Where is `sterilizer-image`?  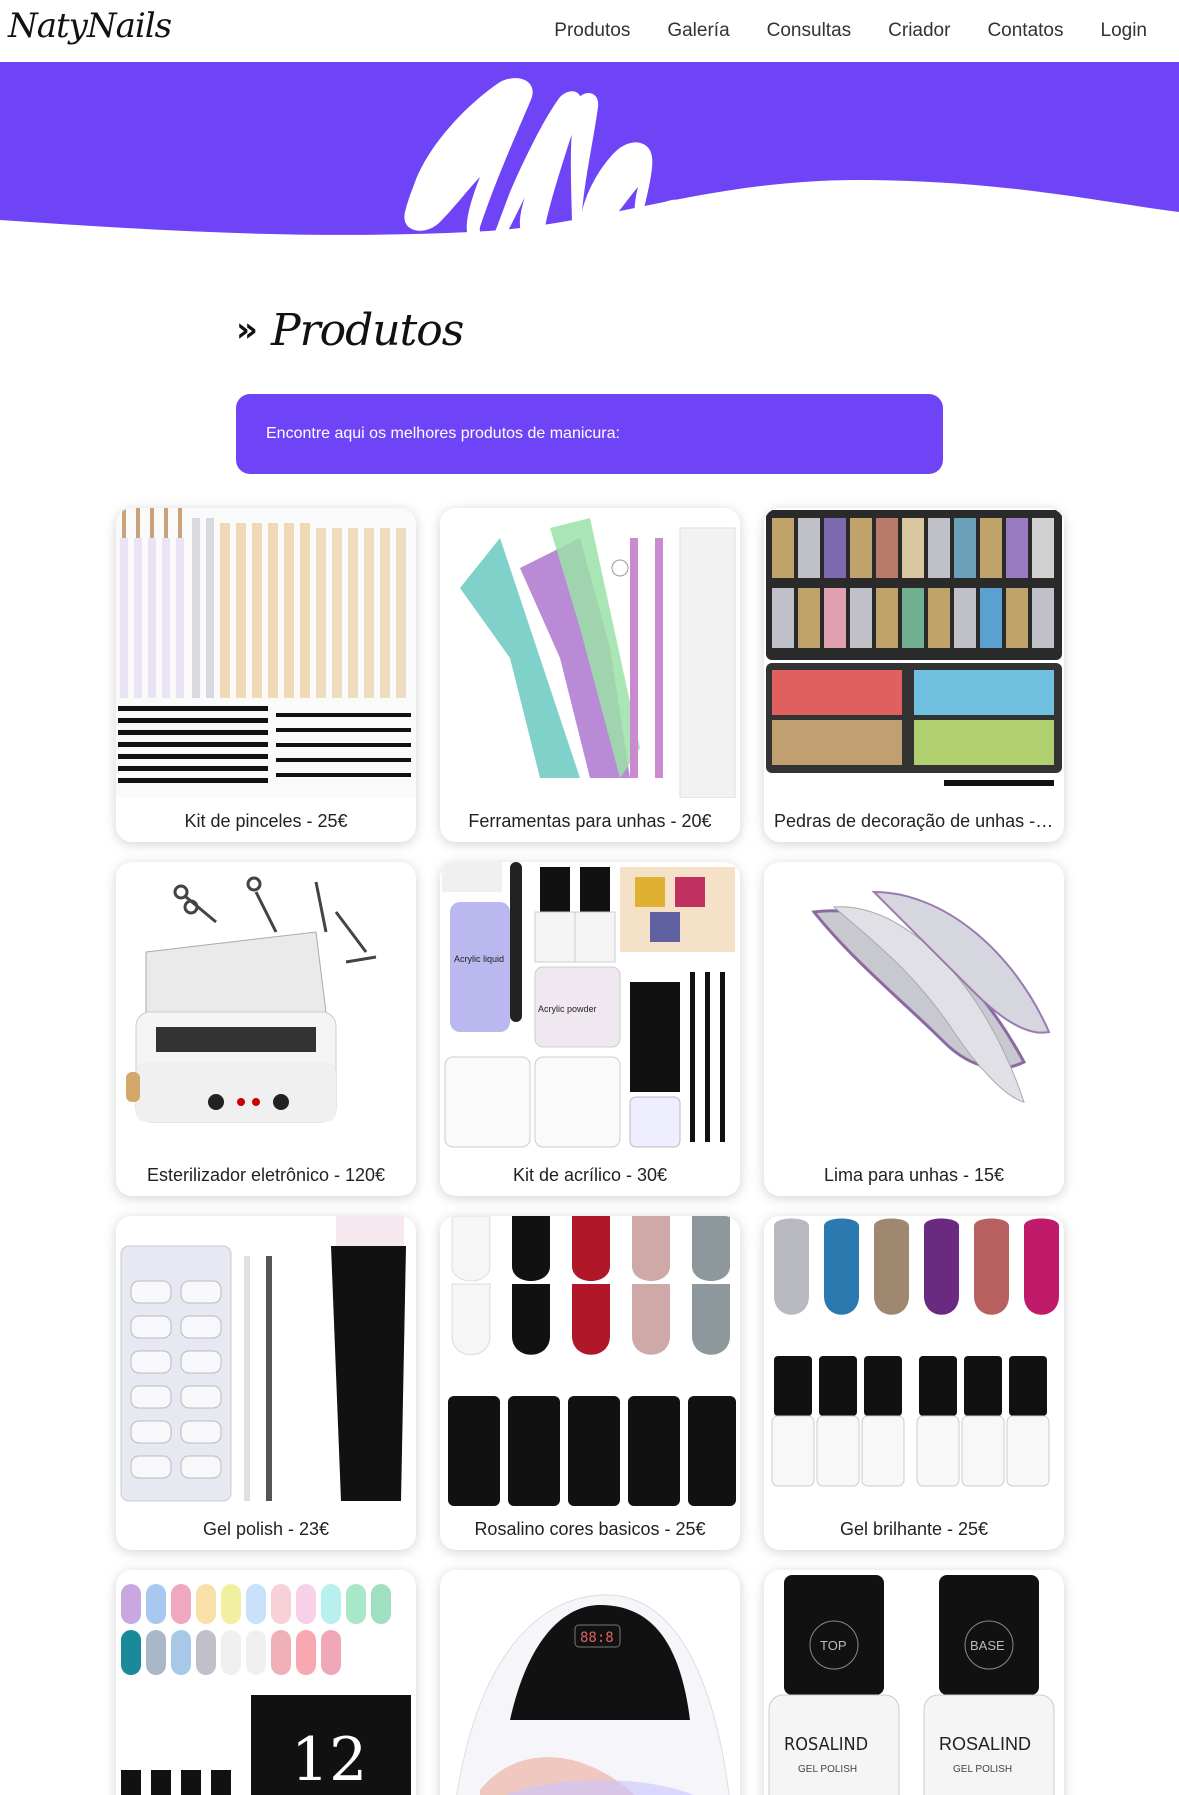
sterilizer-image is located at coordinates (266, 1007).